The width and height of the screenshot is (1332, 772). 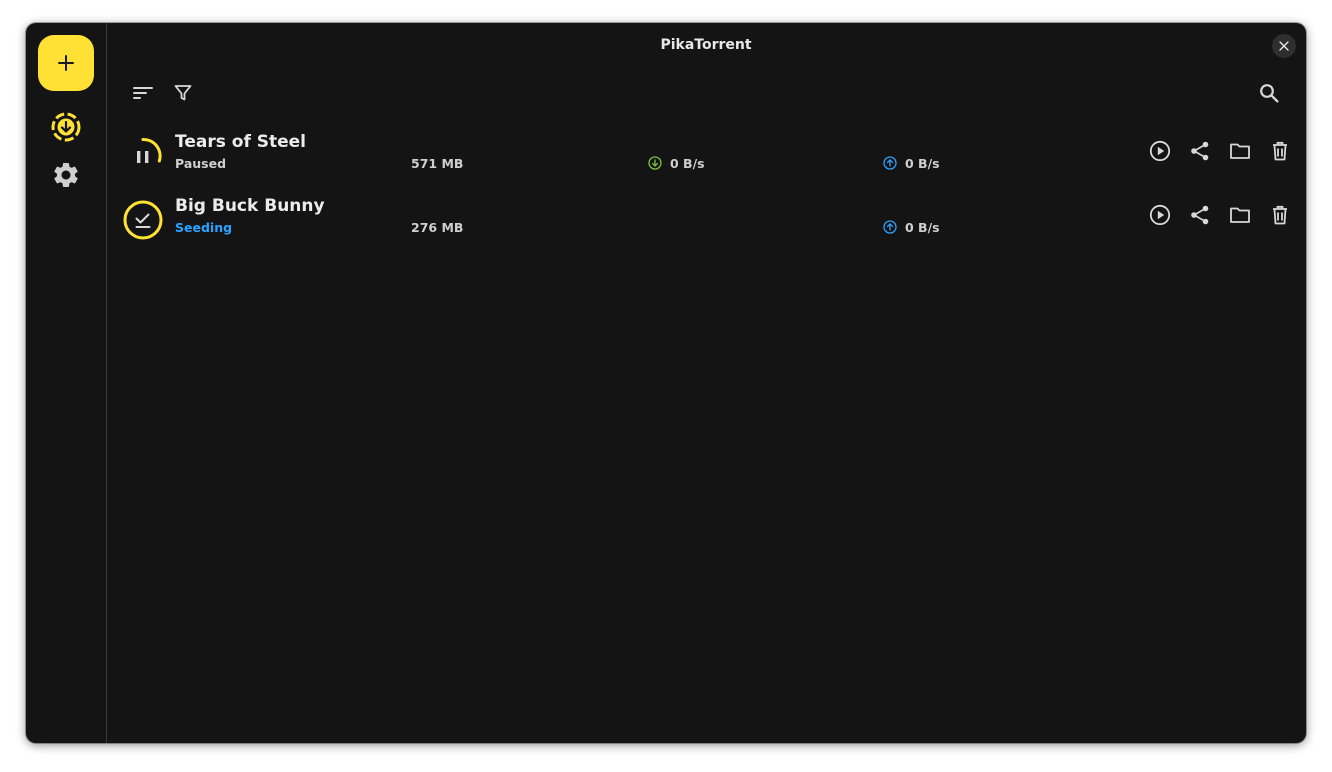 I want to click on close-button, so click(x=1284, y=46).